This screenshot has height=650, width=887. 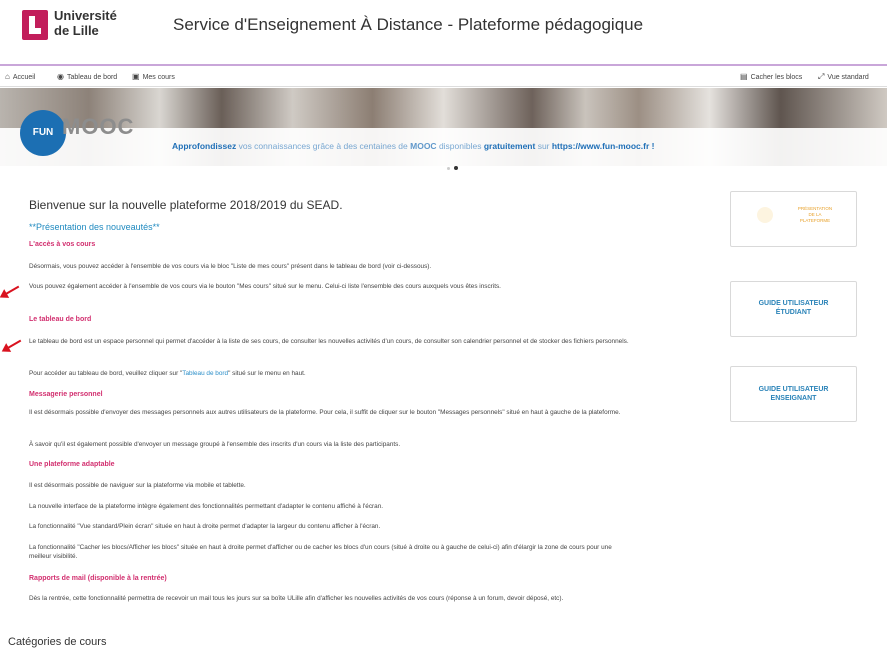 I want to click on standard-view-label: Vue standard, so click(x=848, y=77).